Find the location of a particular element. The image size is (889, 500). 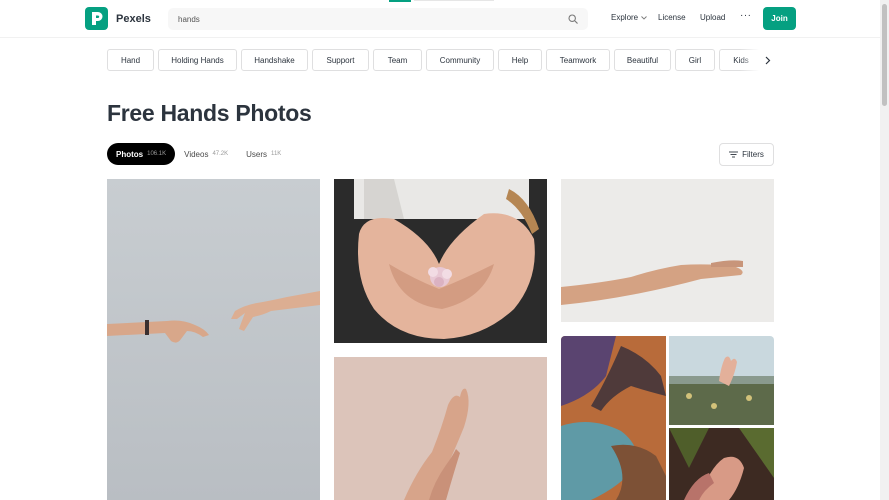

top-navigation-bar: Pexels Explore License Upload ··· Join is located at coordinates (440, 19).